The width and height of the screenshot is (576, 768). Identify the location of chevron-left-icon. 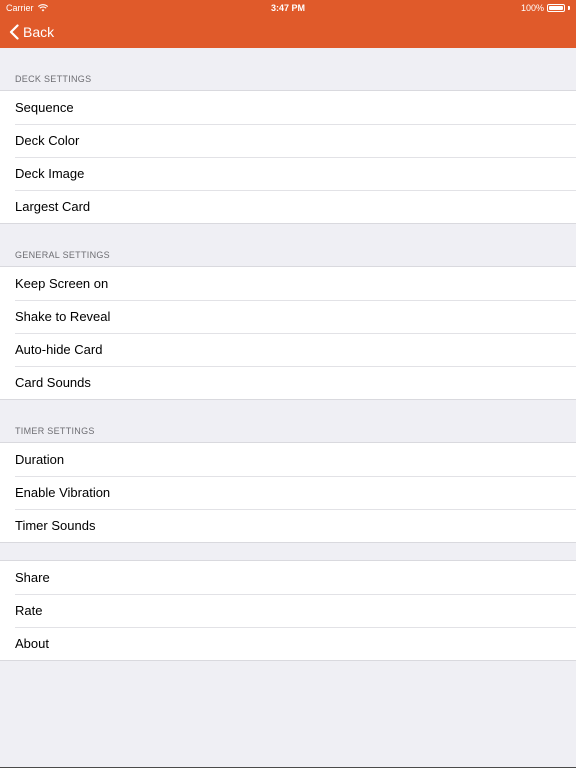
(14, 32).